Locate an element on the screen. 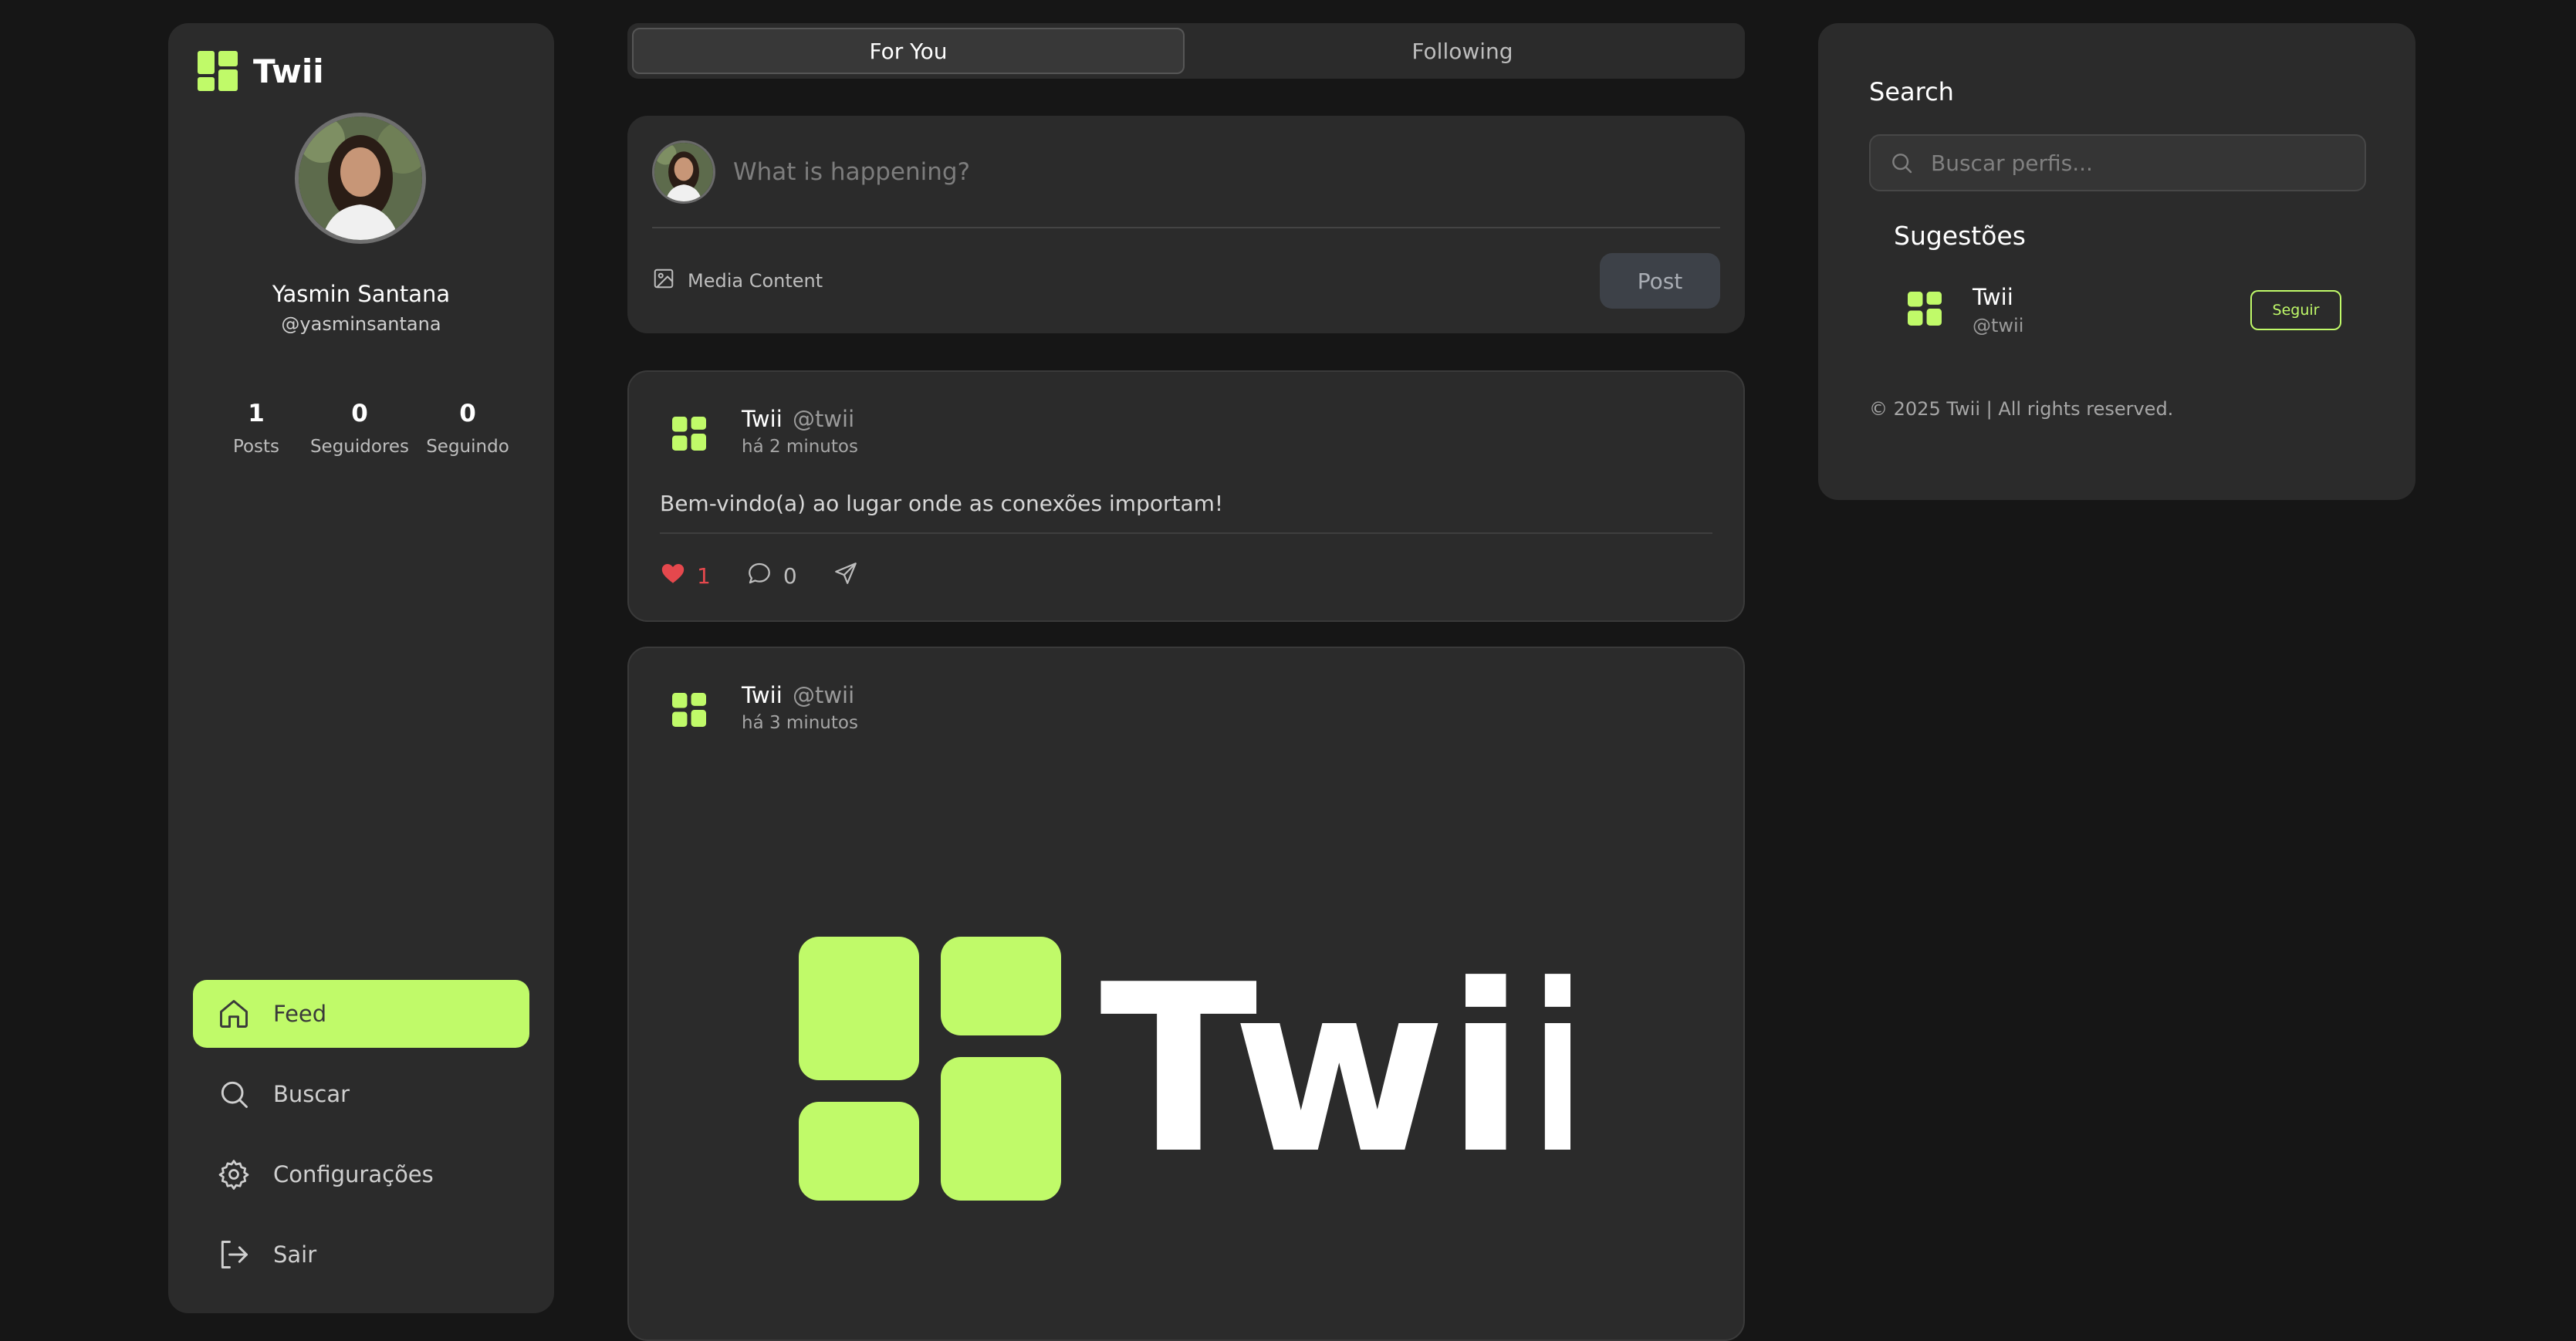  stat-posts: 1 Posts is located at coordinates (256, 429).